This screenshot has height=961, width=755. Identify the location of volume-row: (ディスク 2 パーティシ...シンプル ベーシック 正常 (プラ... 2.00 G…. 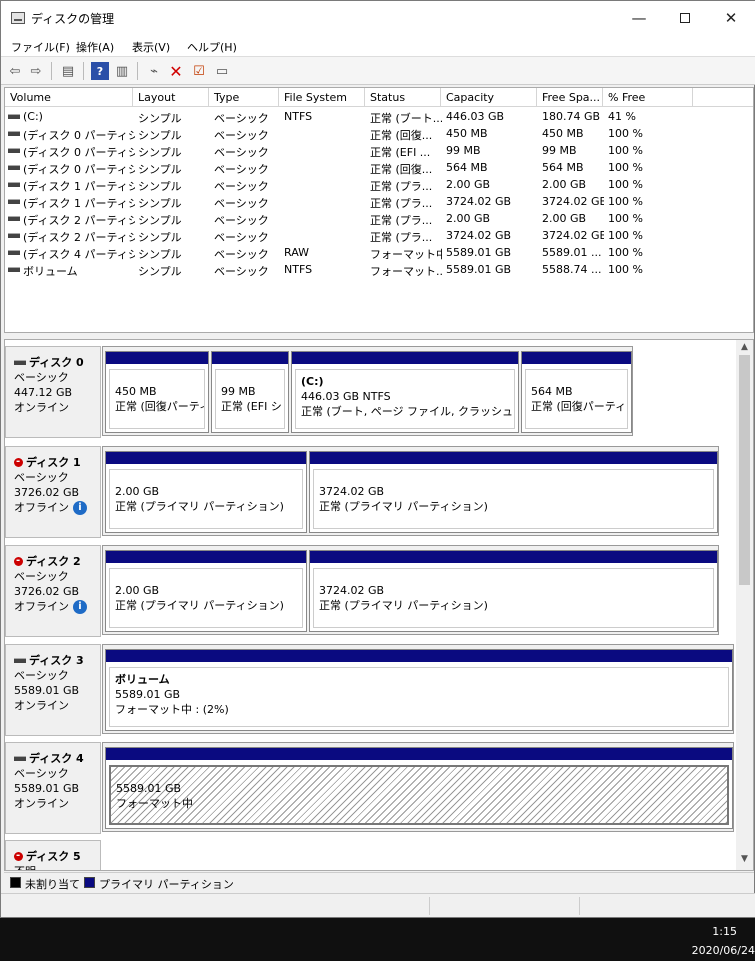
(379, 218).